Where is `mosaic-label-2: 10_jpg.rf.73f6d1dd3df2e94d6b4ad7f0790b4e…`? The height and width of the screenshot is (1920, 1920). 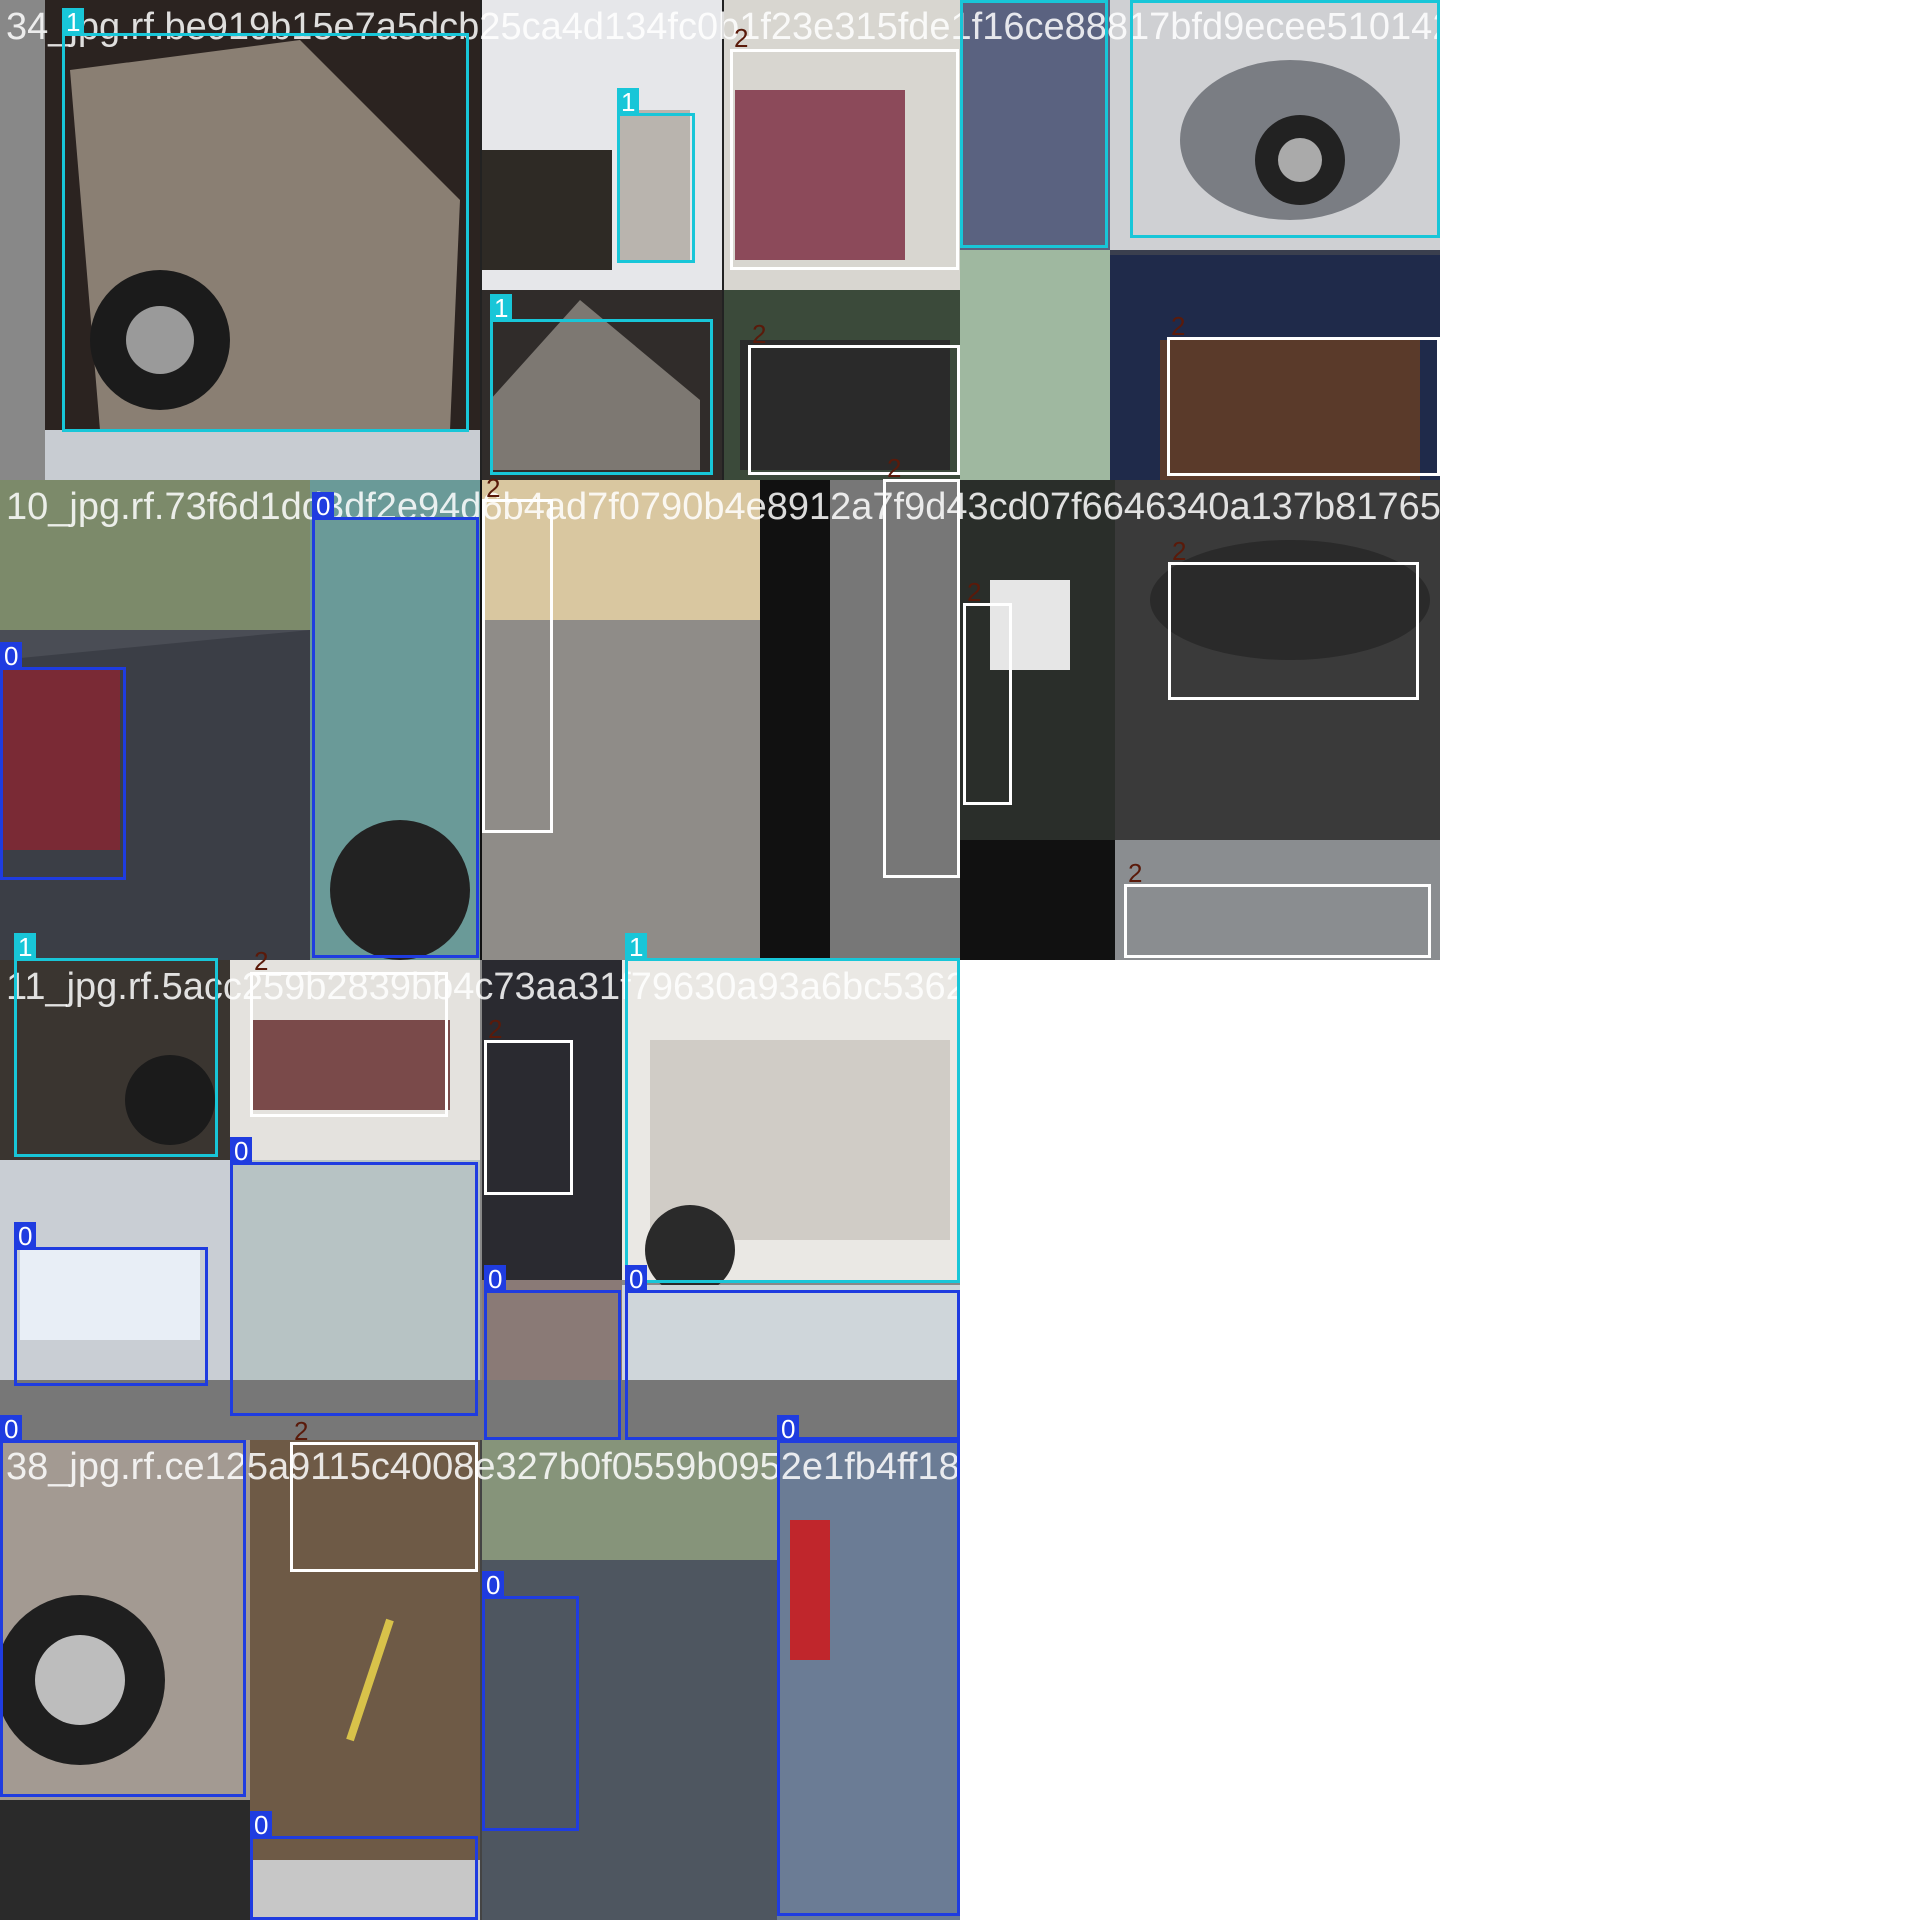
mosaic-label-2: 10_jpg.rf.73f6d1dd3df2e94d6b4ad7f0790b4e… is located at coordinates (853, 507).